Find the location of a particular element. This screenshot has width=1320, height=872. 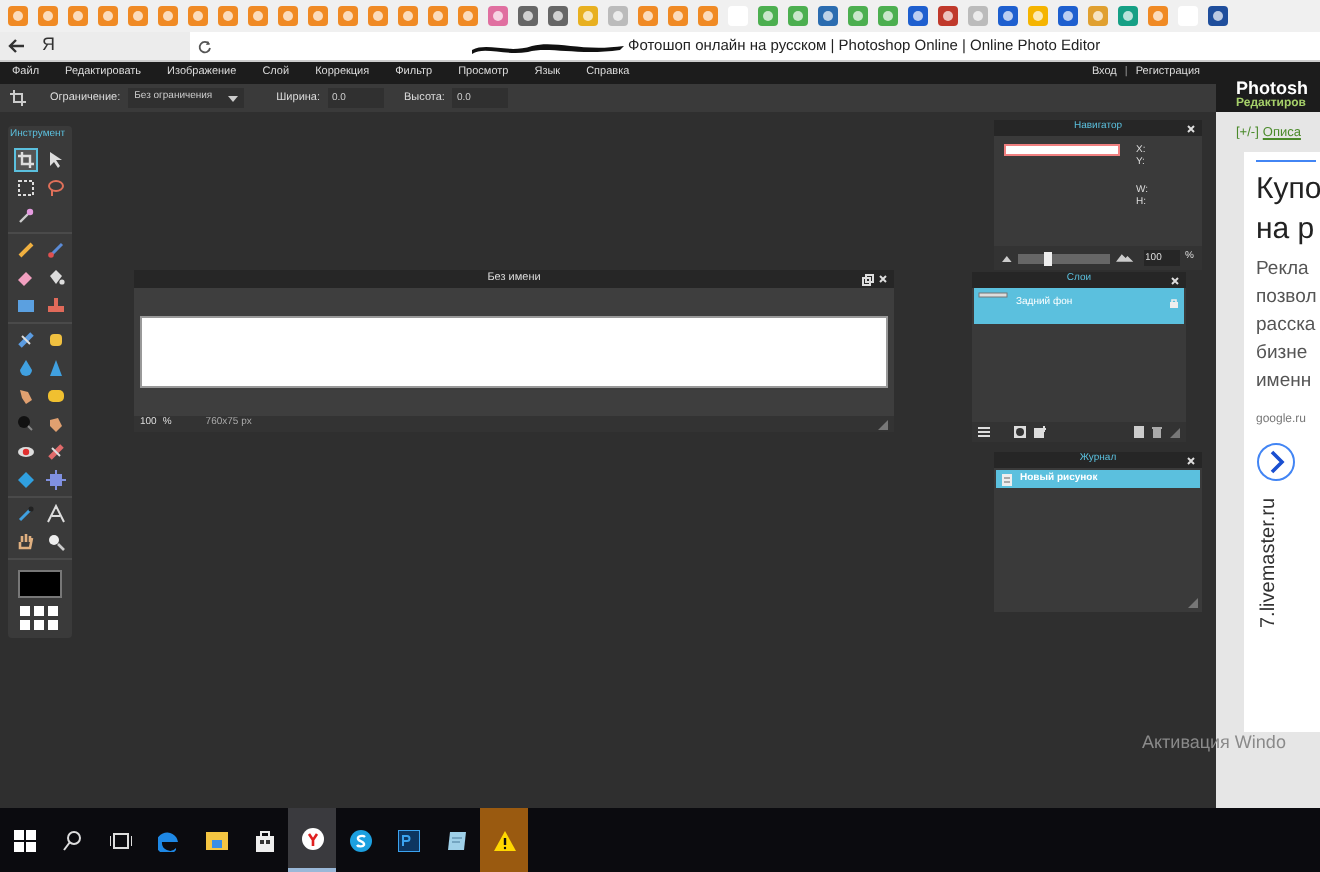

slider-thumb is located at coordinates (1047, 258).